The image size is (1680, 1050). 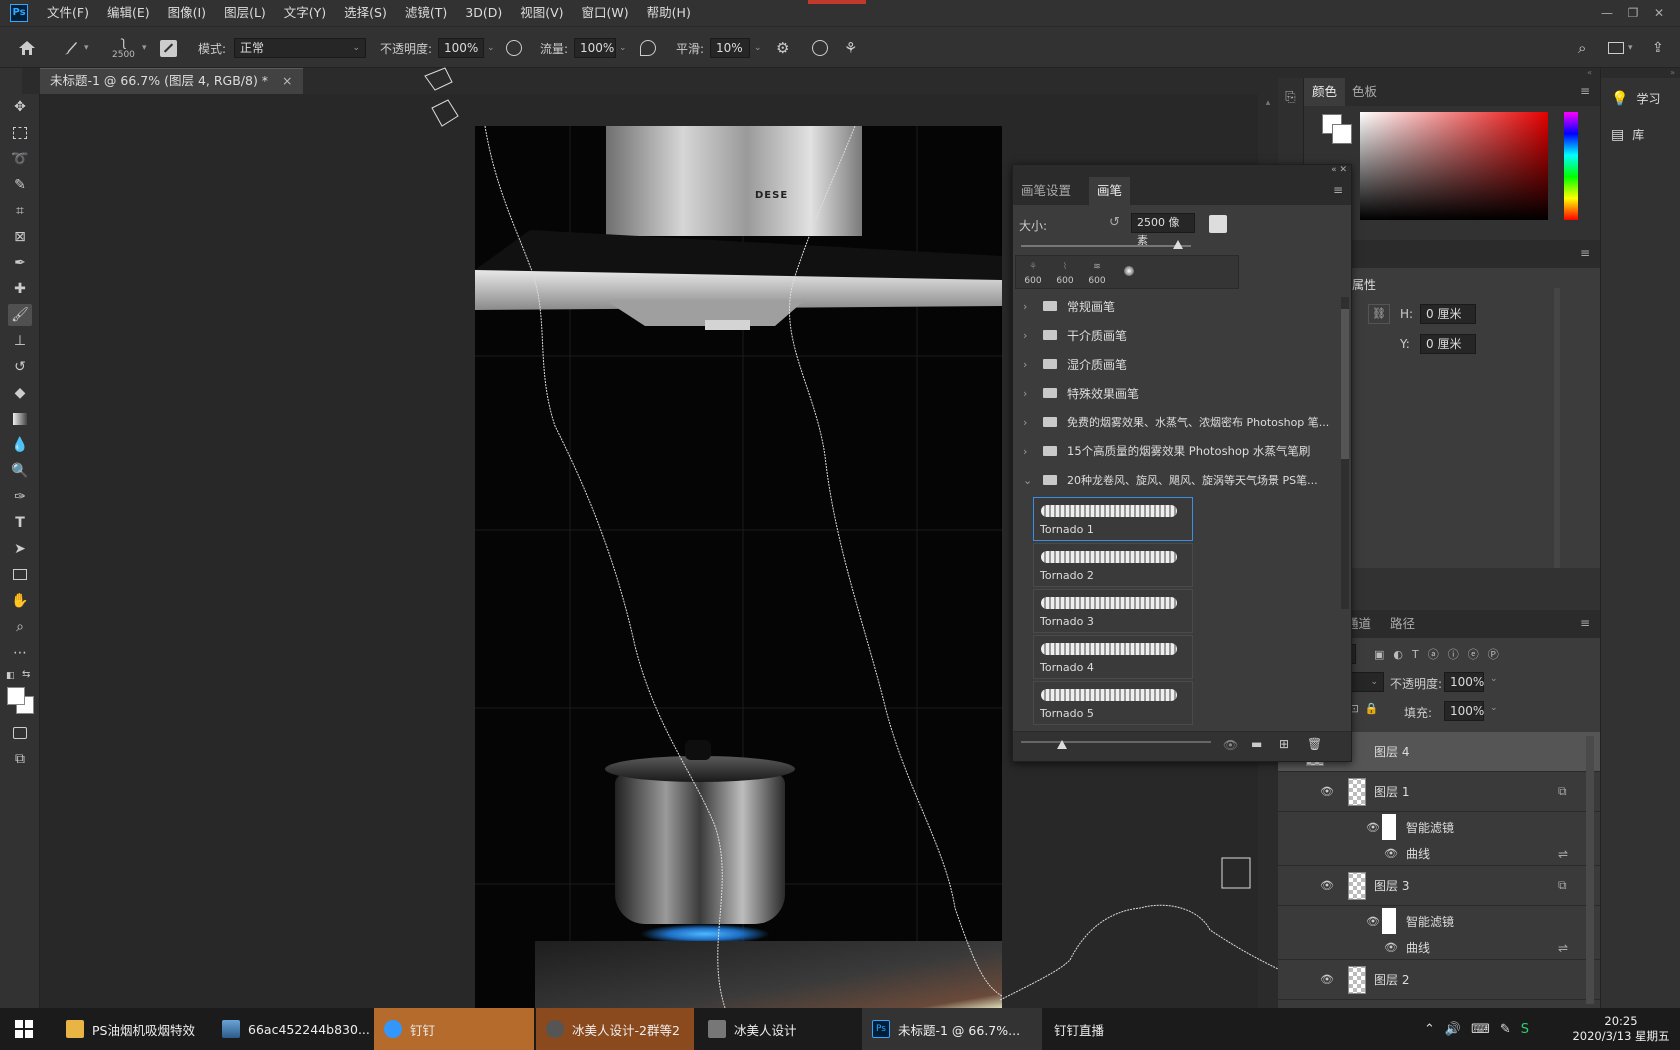 What do you see at coordinates (187, 13) in the screenshot?
I see `menu-image: 图像(I)` at bounding box center [187, 13].